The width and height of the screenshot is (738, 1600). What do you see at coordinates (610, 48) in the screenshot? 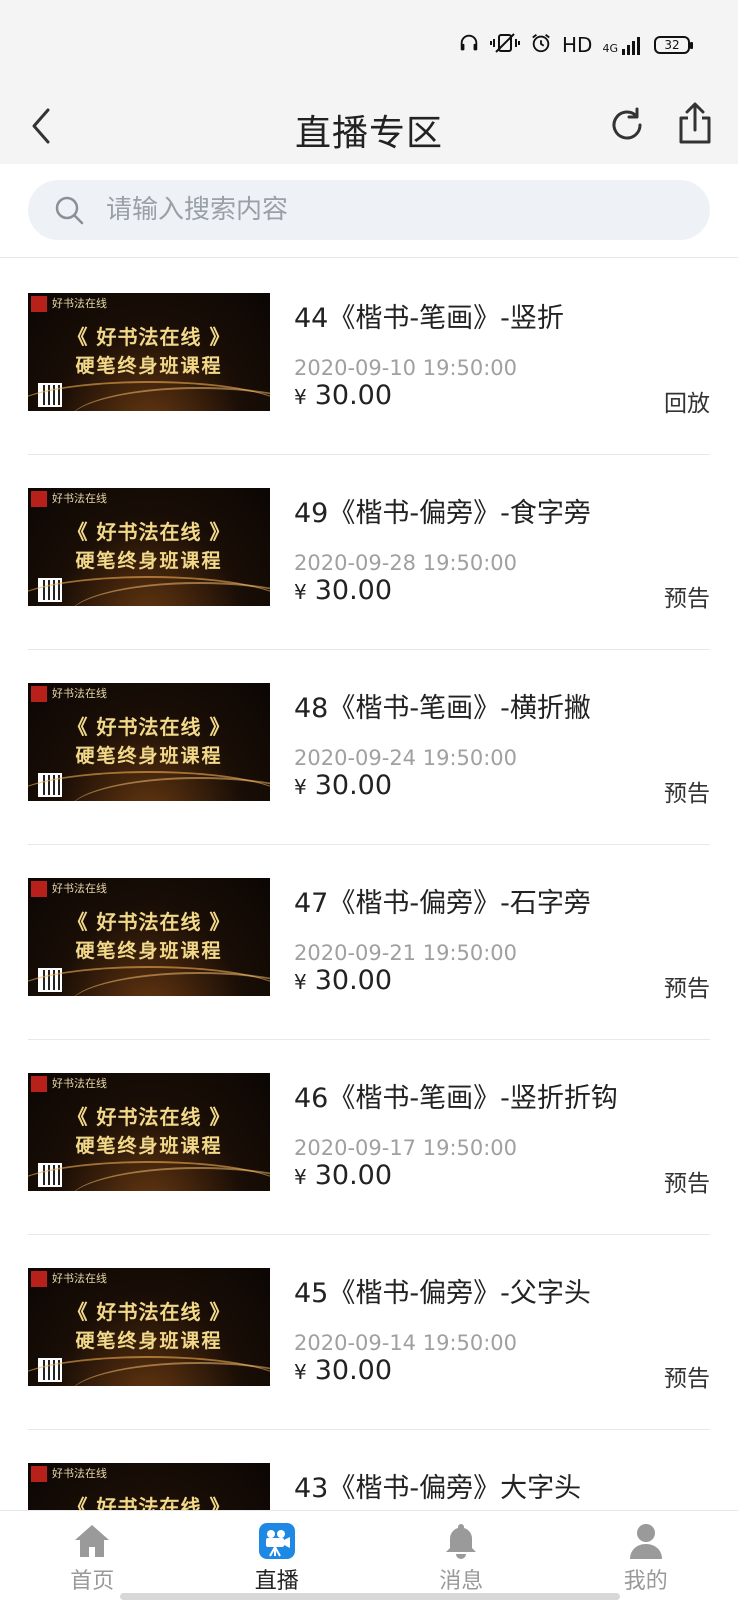
I see `signal-label: 4G` at bounding box center [610, 48].